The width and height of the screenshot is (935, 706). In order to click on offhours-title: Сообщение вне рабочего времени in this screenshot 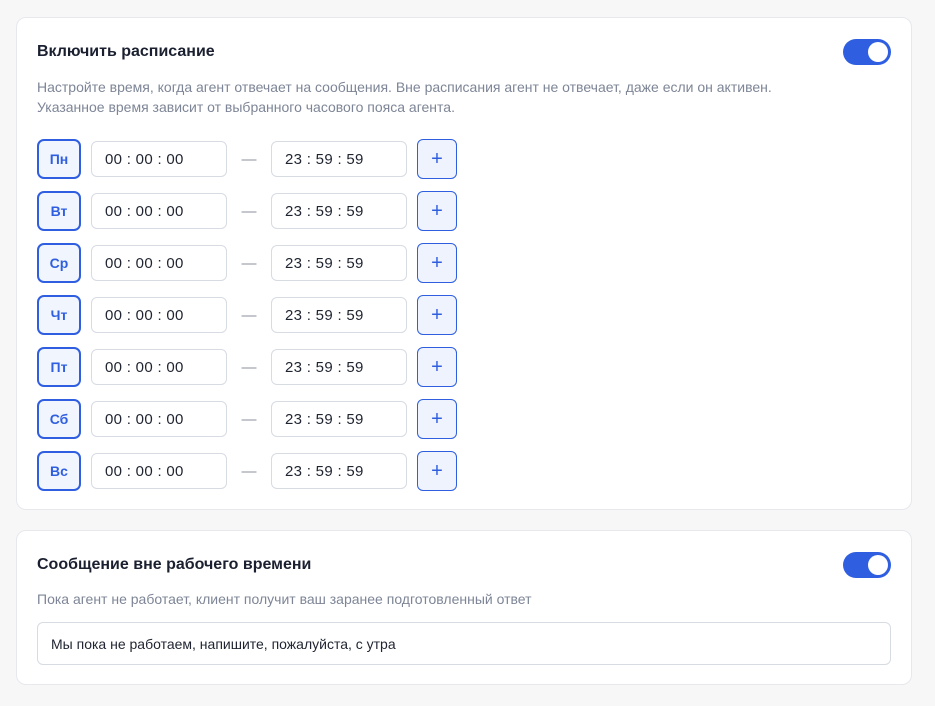, I will do `click(174, 564)`.